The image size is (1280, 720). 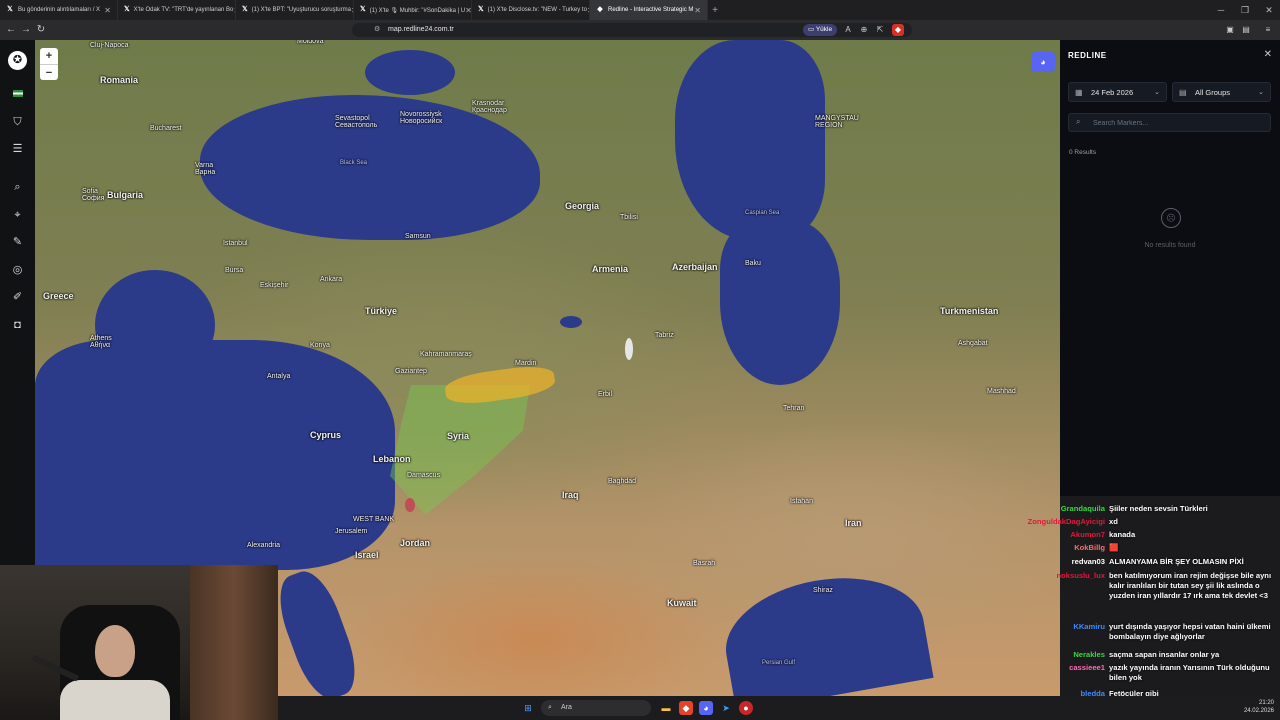 I want to click on map-label: Iraq, so click(x=570, y=495).